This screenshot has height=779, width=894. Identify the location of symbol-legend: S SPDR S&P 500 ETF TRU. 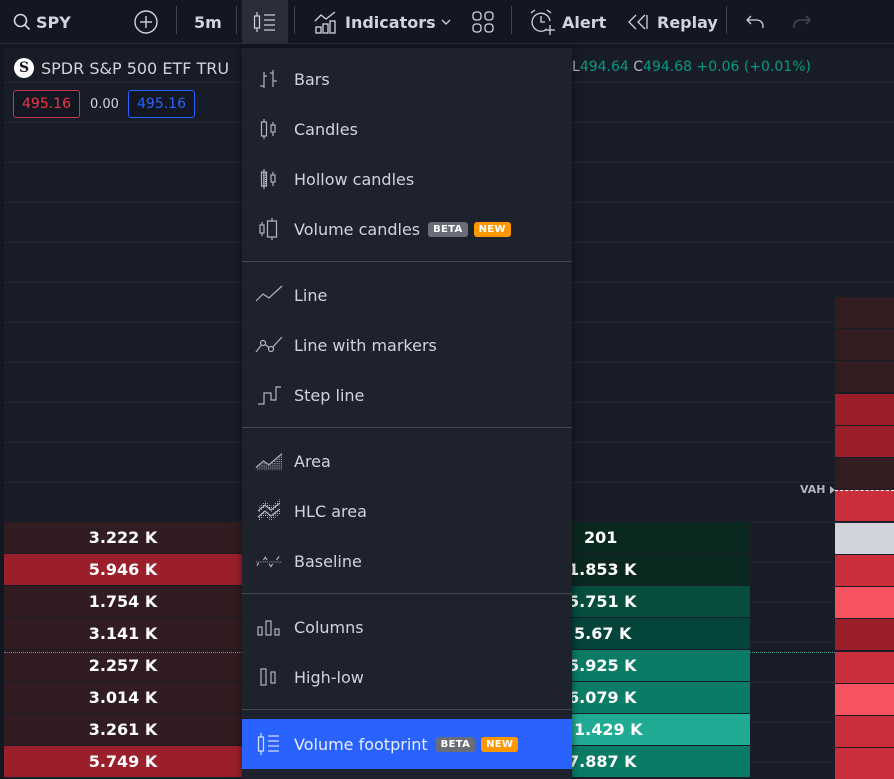
(121, 68).